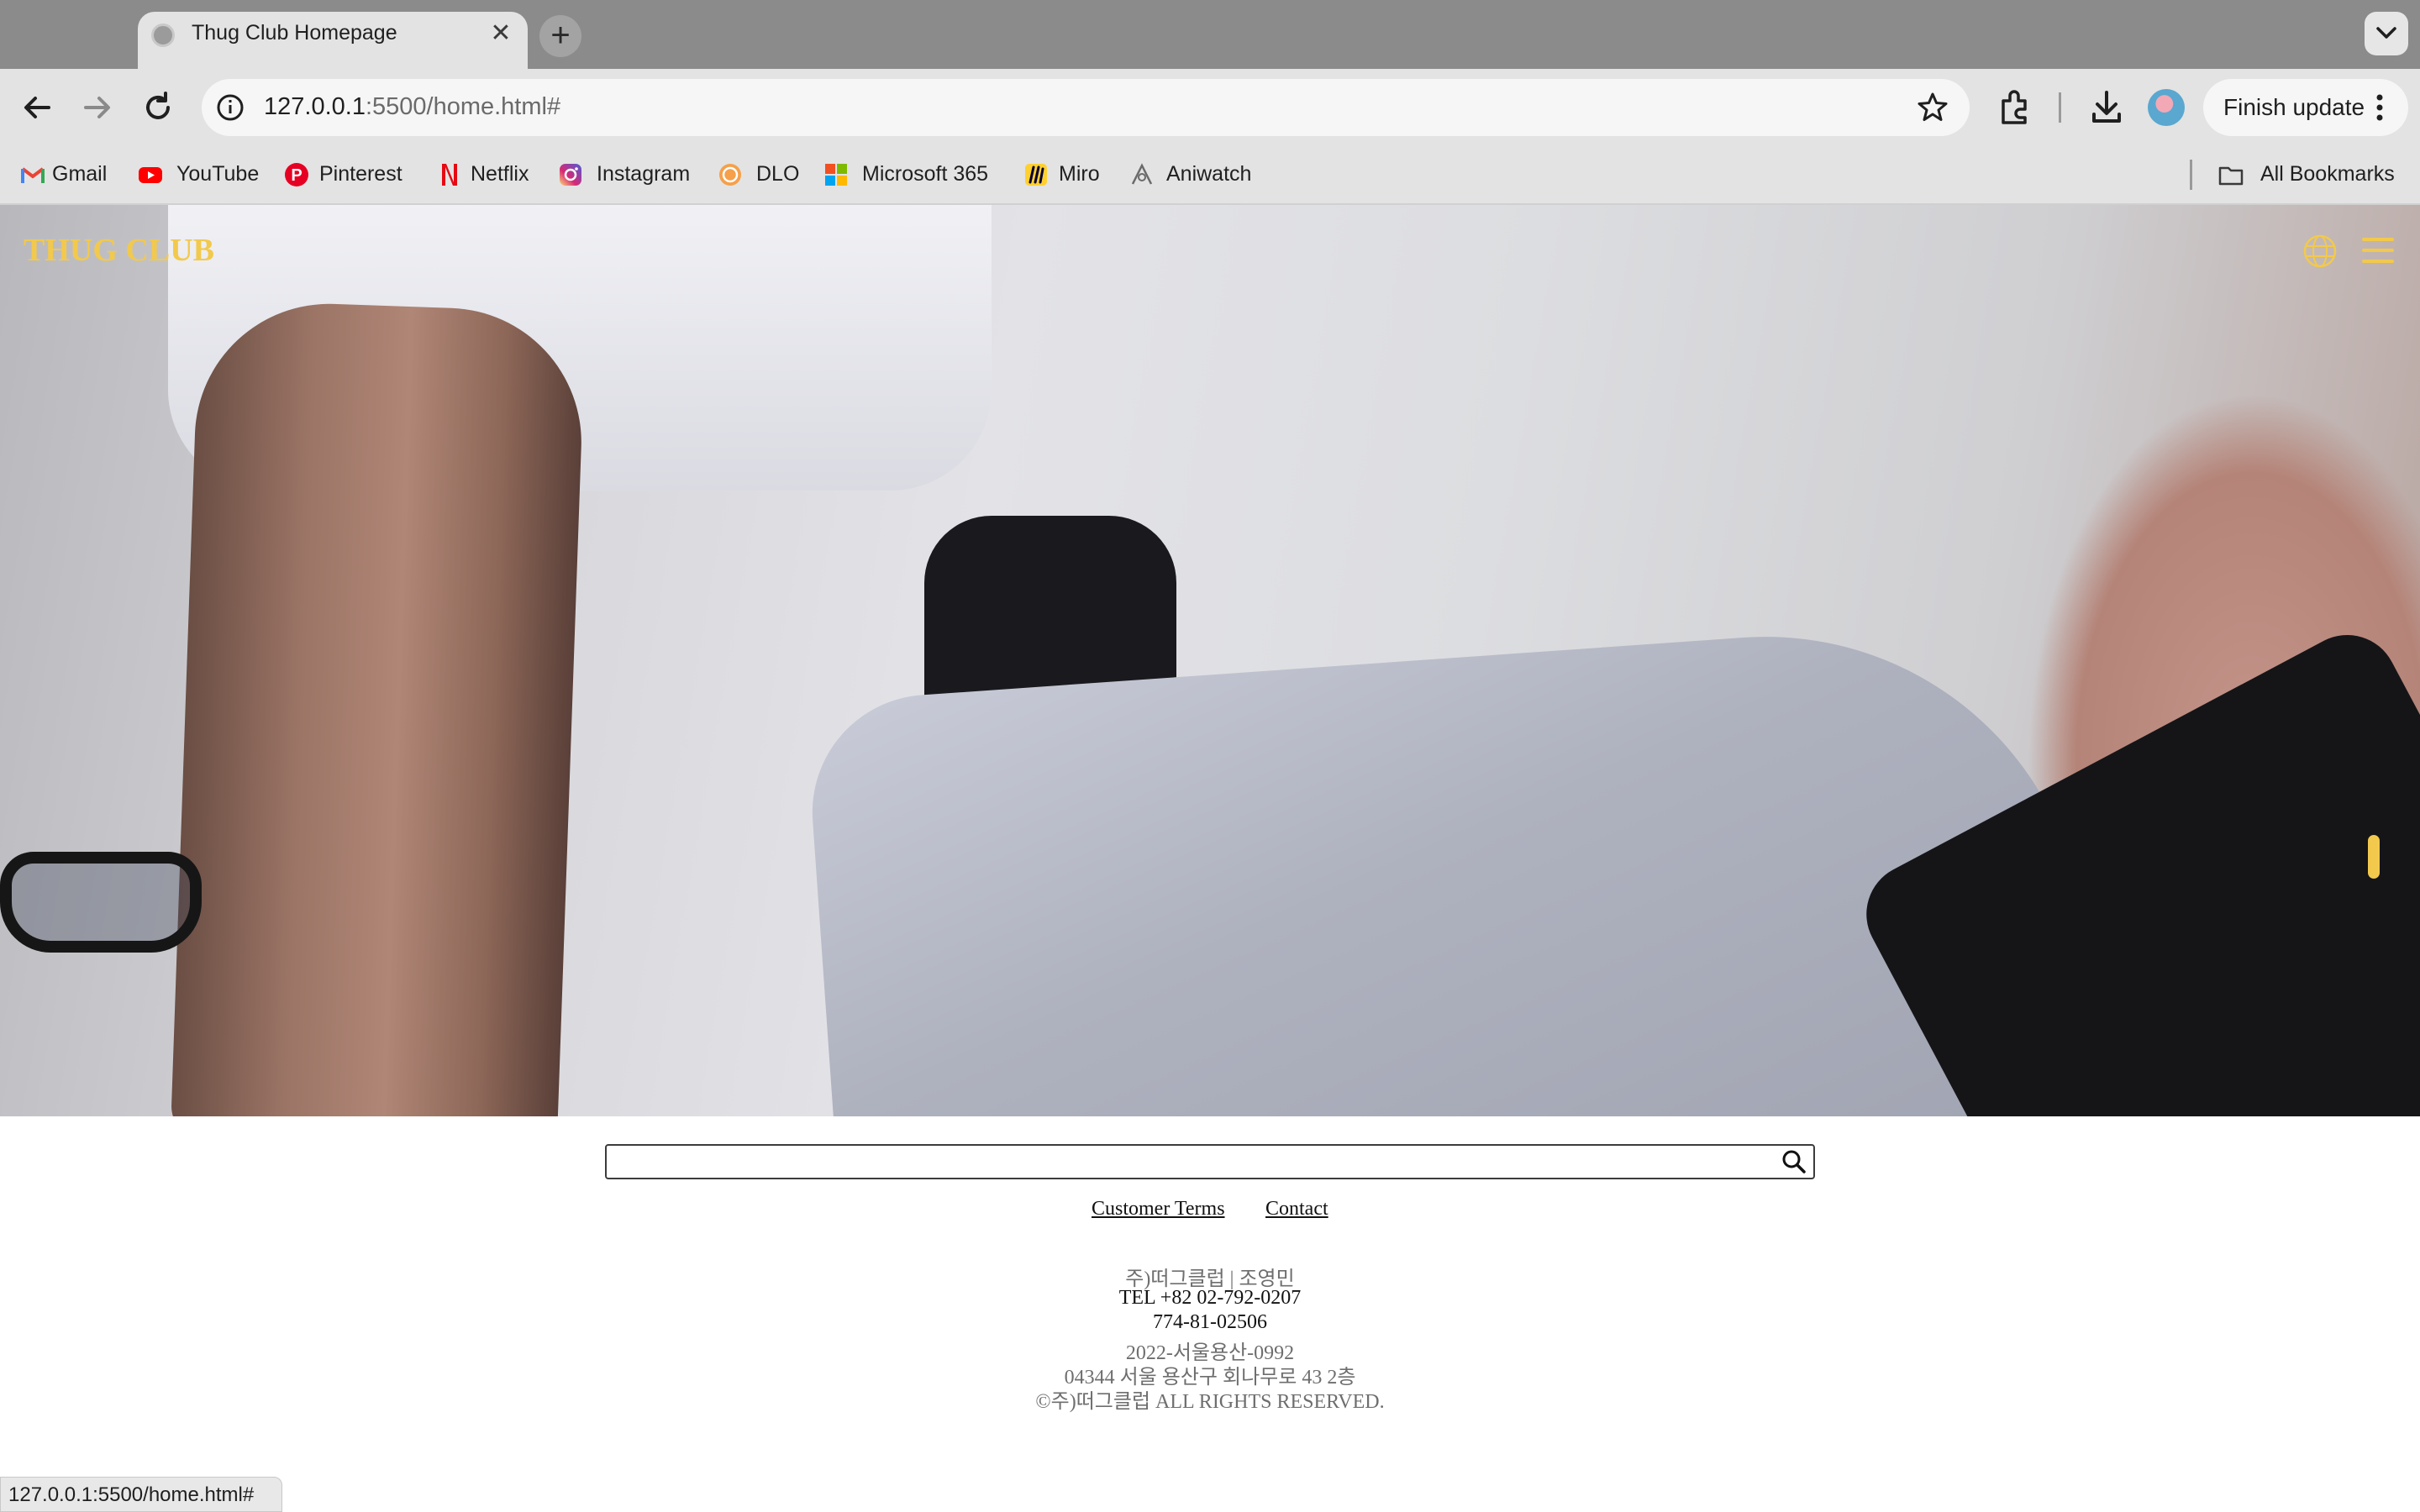  I want to click on tab-close-icon: ✕, so click(501, 33).